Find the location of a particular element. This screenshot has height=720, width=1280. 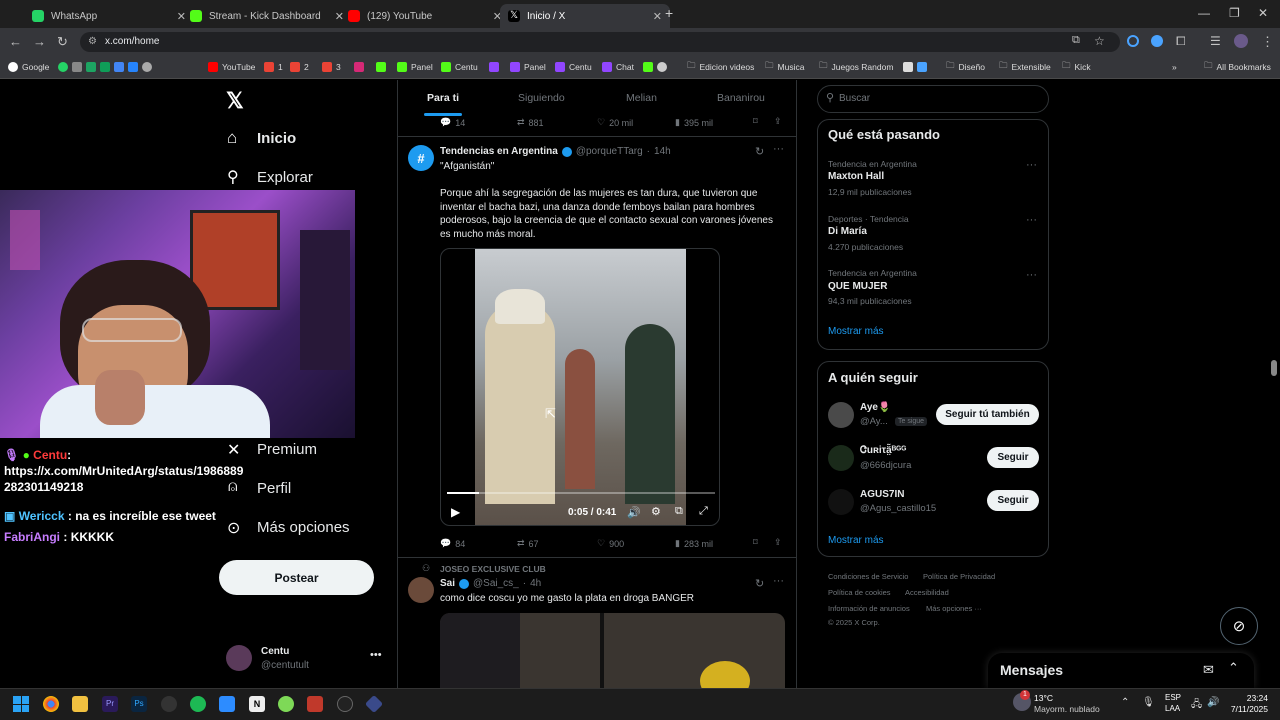

bookmark-folder-kick: 🗀 Kick is located at coordinates (1076, 67).